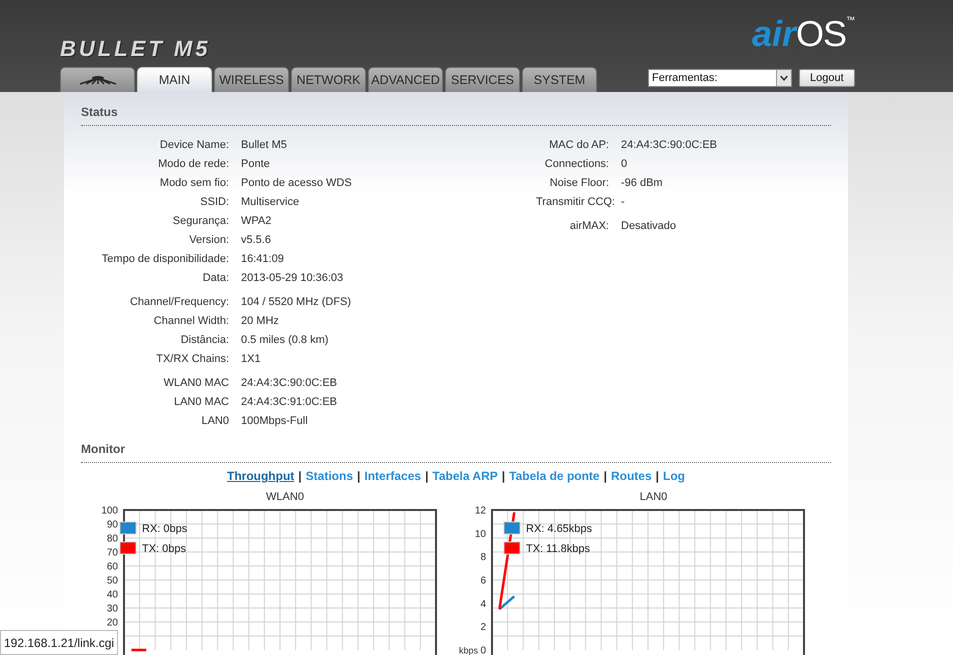 The width and height of the screenshot is (953, 655). What do you see at coordinates (631, 476) in the screenshot?
I see `monitor-link: Routes` at bounding box center [631, 476].